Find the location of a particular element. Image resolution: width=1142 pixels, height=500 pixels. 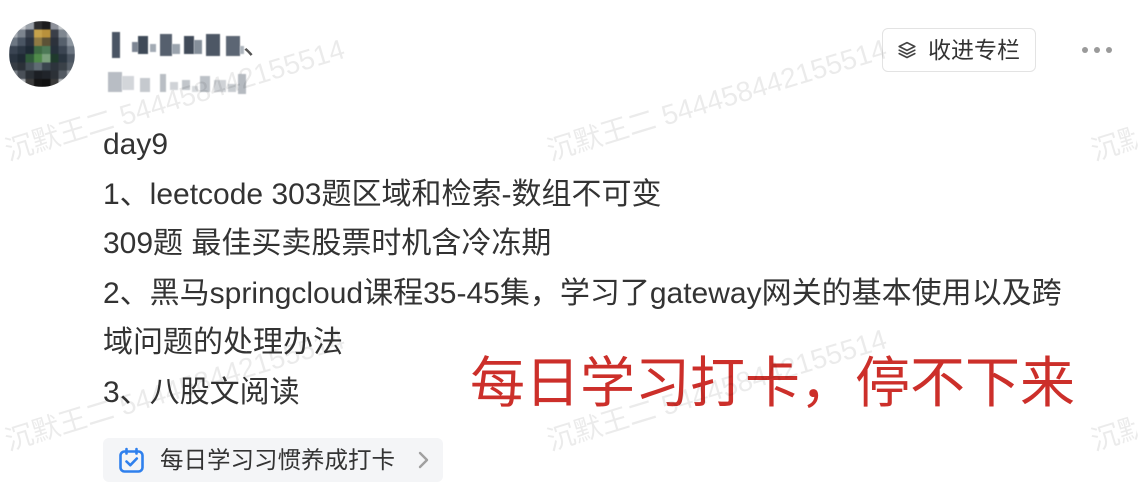

author-meta-redacted is located at coordinates (177, 83).